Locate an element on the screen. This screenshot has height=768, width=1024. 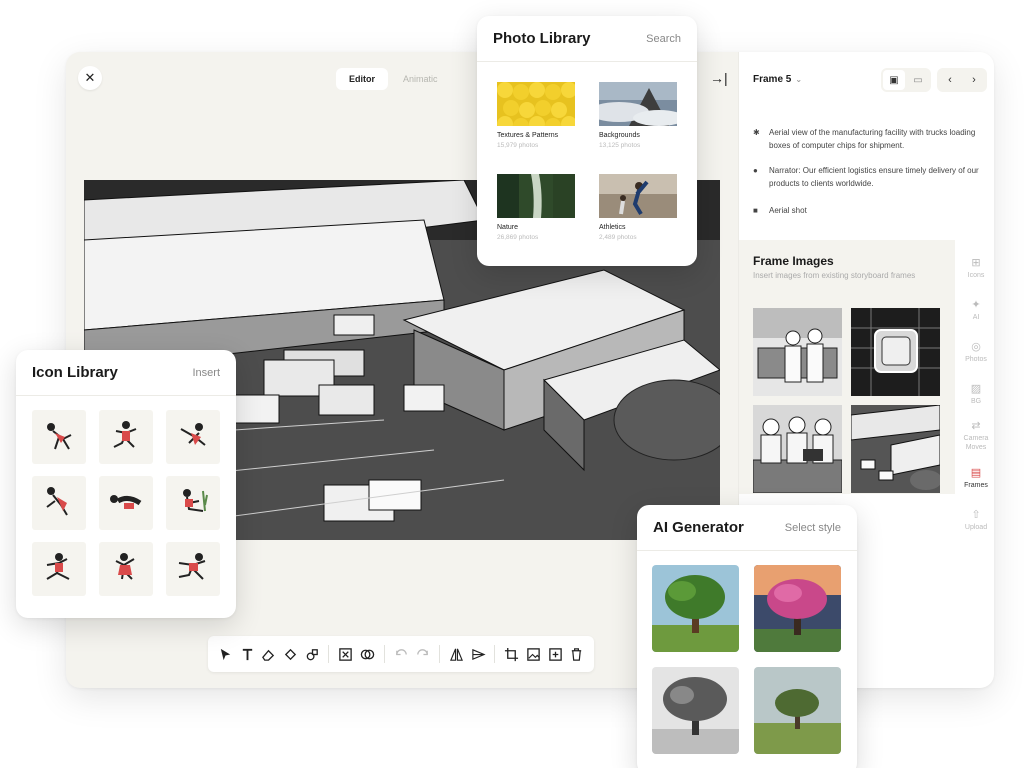
collapse-panel-button: →| is located at coordinates (719, 78).